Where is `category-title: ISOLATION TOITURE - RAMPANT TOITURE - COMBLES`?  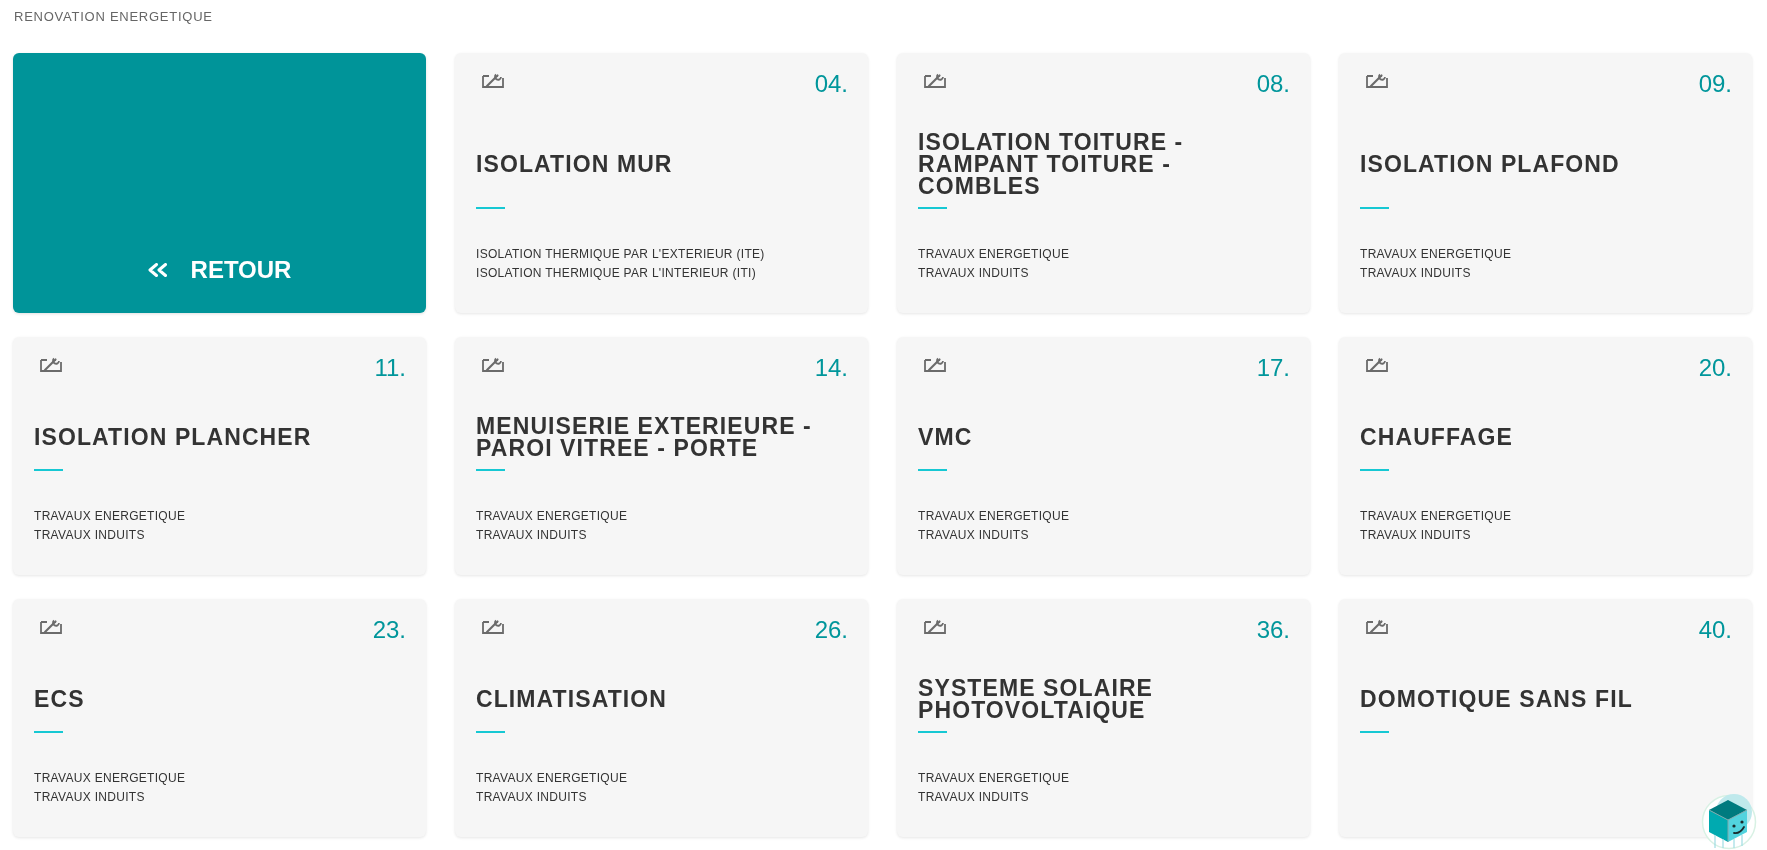 category-title: ISOLATION TOITURE - RAMPANT TOITURE - COMBLES is located at coordinates (1051, 164).